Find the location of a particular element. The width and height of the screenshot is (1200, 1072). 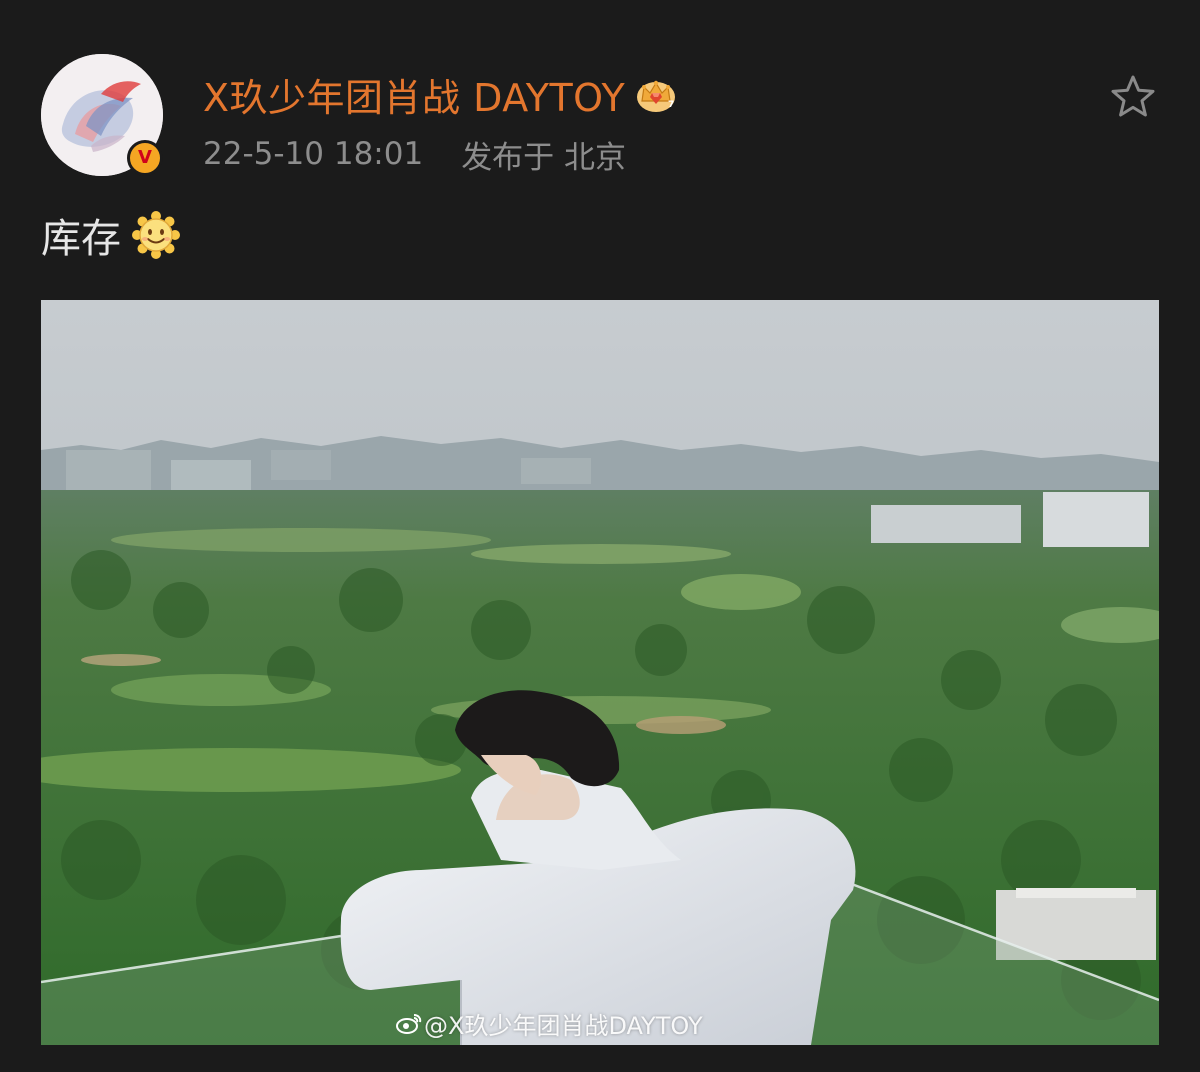

post-location: 发布于 北京 is located at coordinates (544, 157).